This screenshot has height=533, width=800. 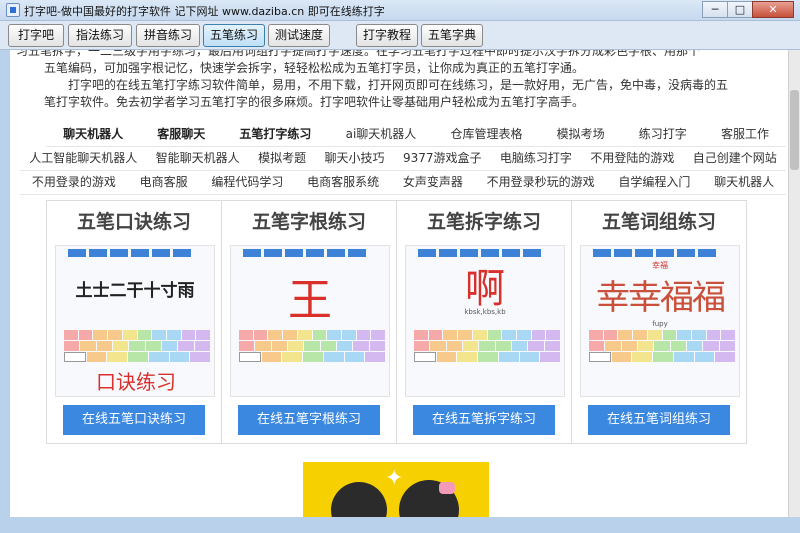 I want to click on tag-link: 智能聊天机器人, so click(x=197, y=158).